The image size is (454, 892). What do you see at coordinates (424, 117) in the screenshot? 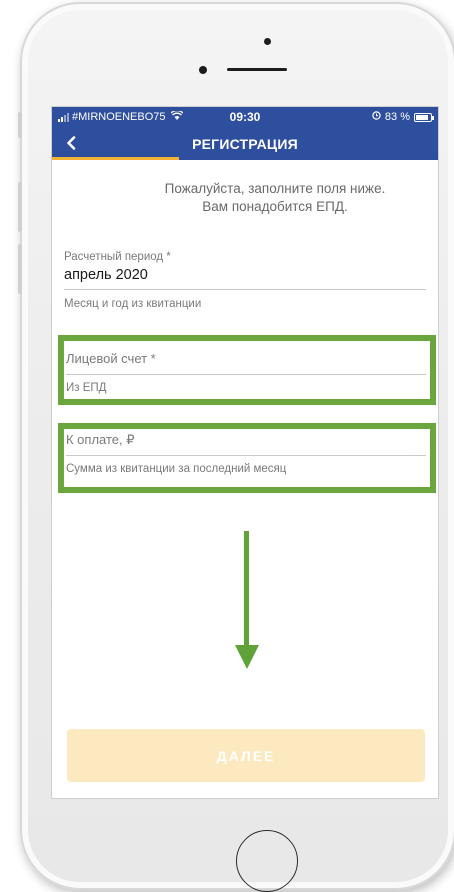
I see `battery-icon` at bounding box center [424, 117].